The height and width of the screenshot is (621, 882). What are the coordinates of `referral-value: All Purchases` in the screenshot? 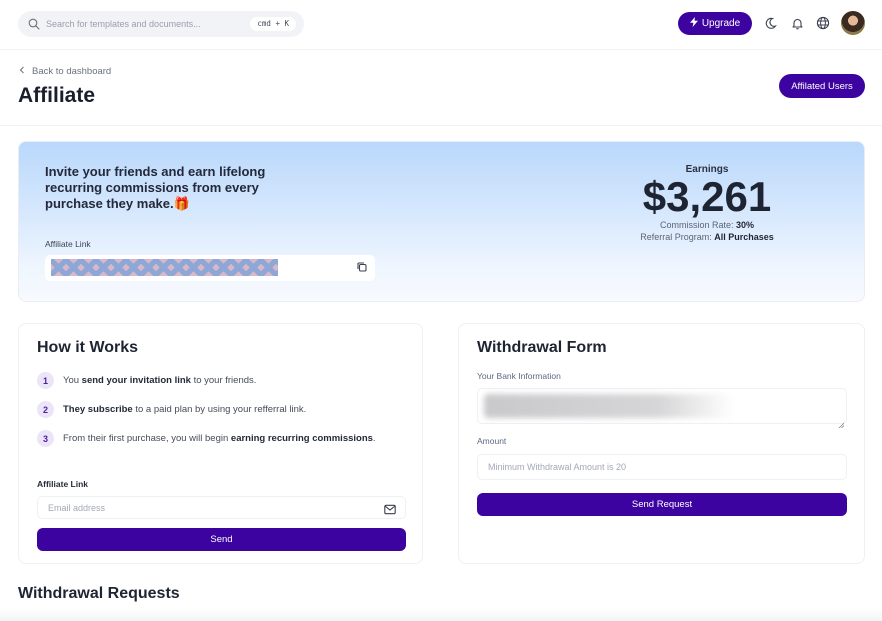 It's located at (744, 237).